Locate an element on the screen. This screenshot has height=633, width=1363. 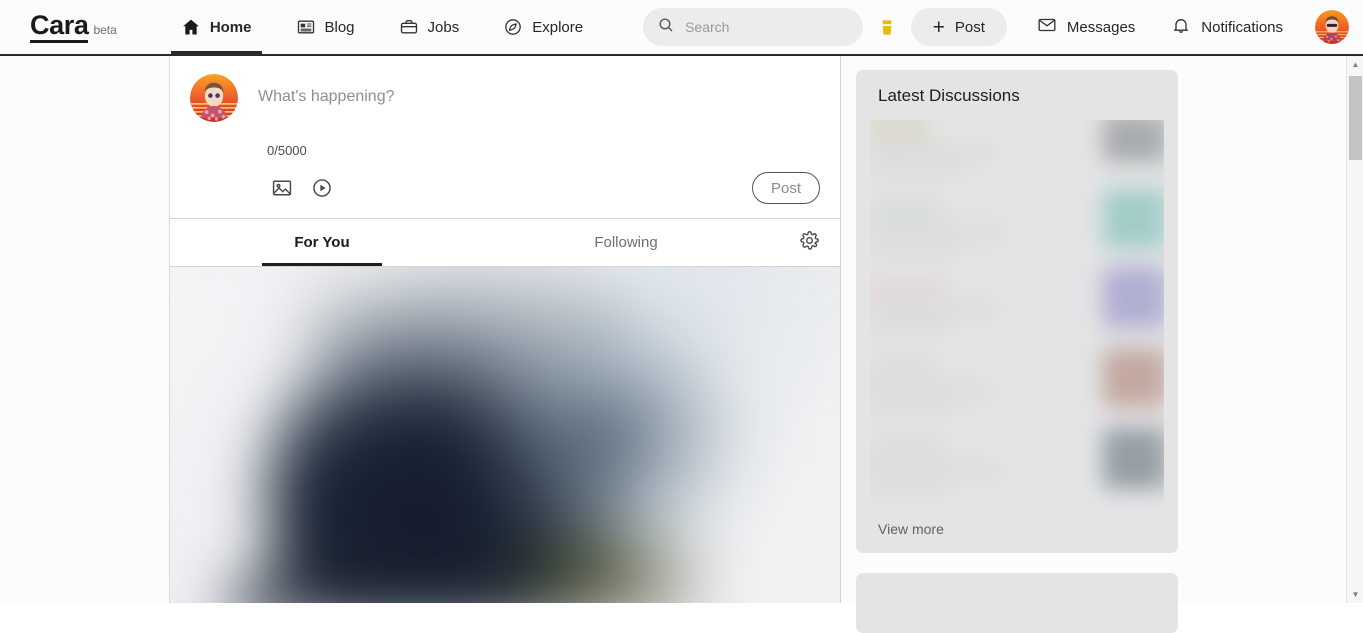
composer-post-label: Post is located at coordinates (785, 188).